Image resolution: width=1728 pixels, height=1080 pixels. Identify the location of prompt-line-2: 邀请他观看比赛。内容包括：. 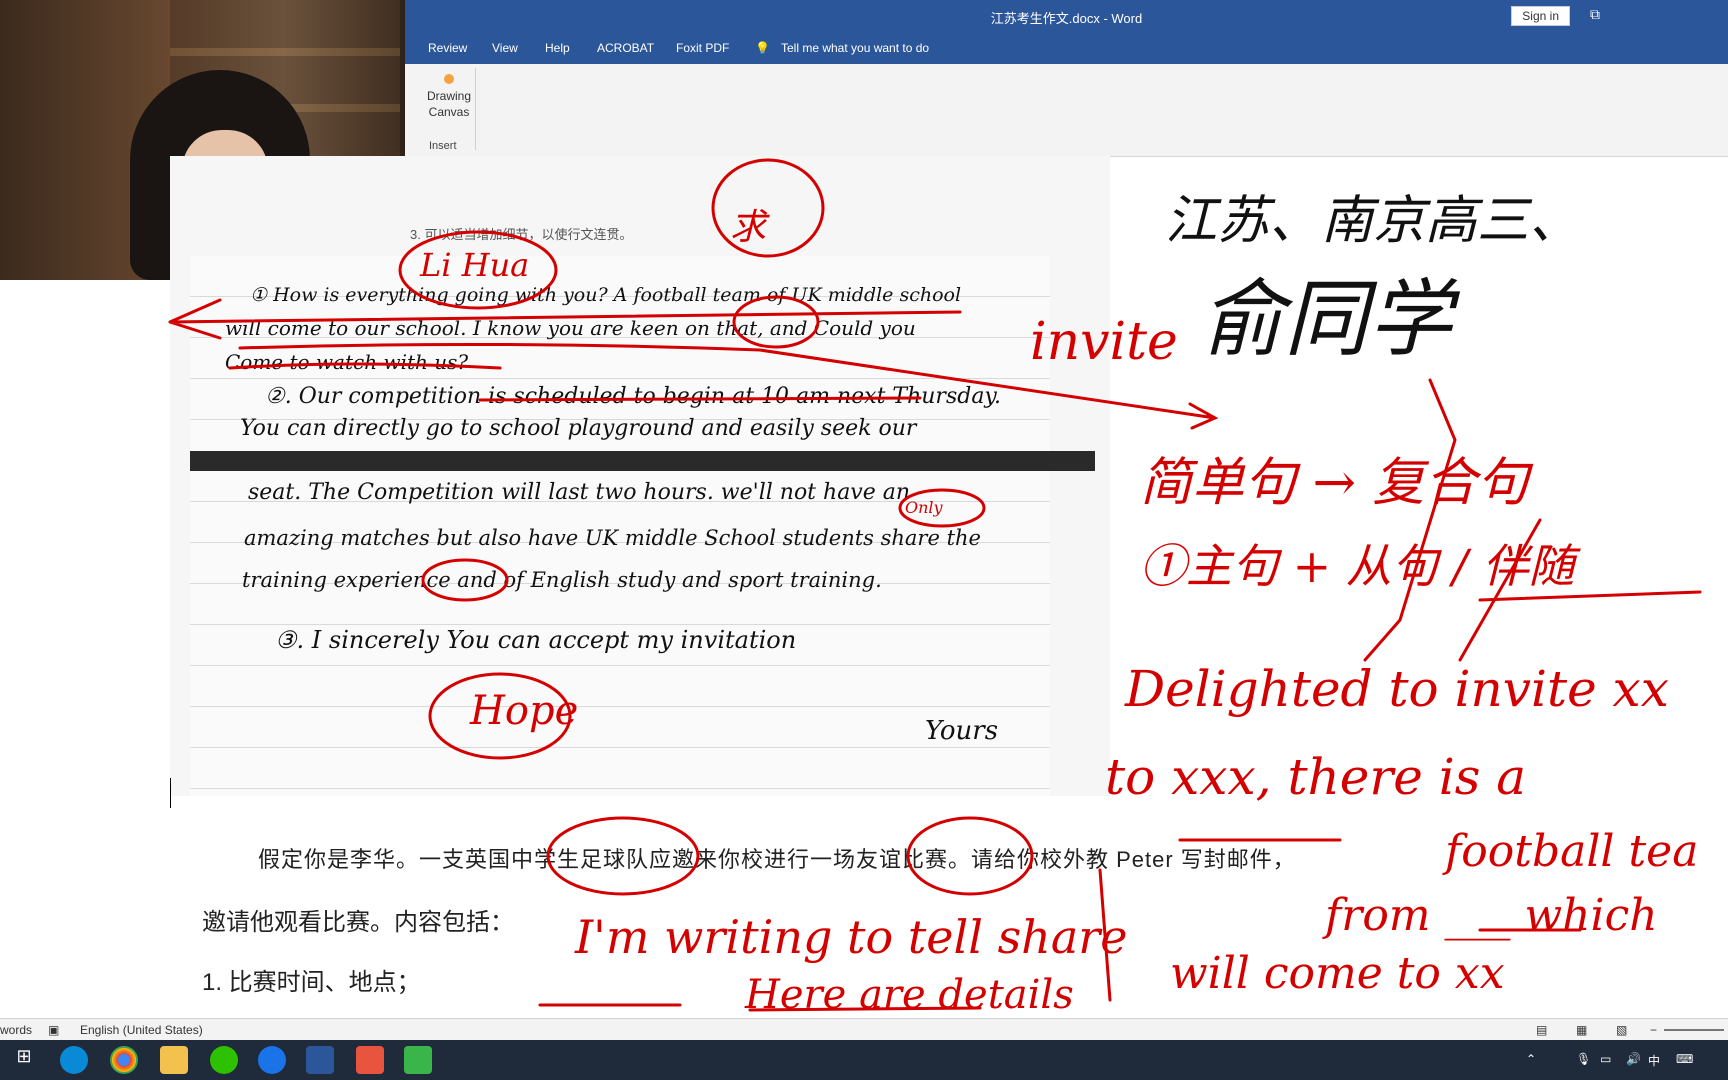
(358, 922).